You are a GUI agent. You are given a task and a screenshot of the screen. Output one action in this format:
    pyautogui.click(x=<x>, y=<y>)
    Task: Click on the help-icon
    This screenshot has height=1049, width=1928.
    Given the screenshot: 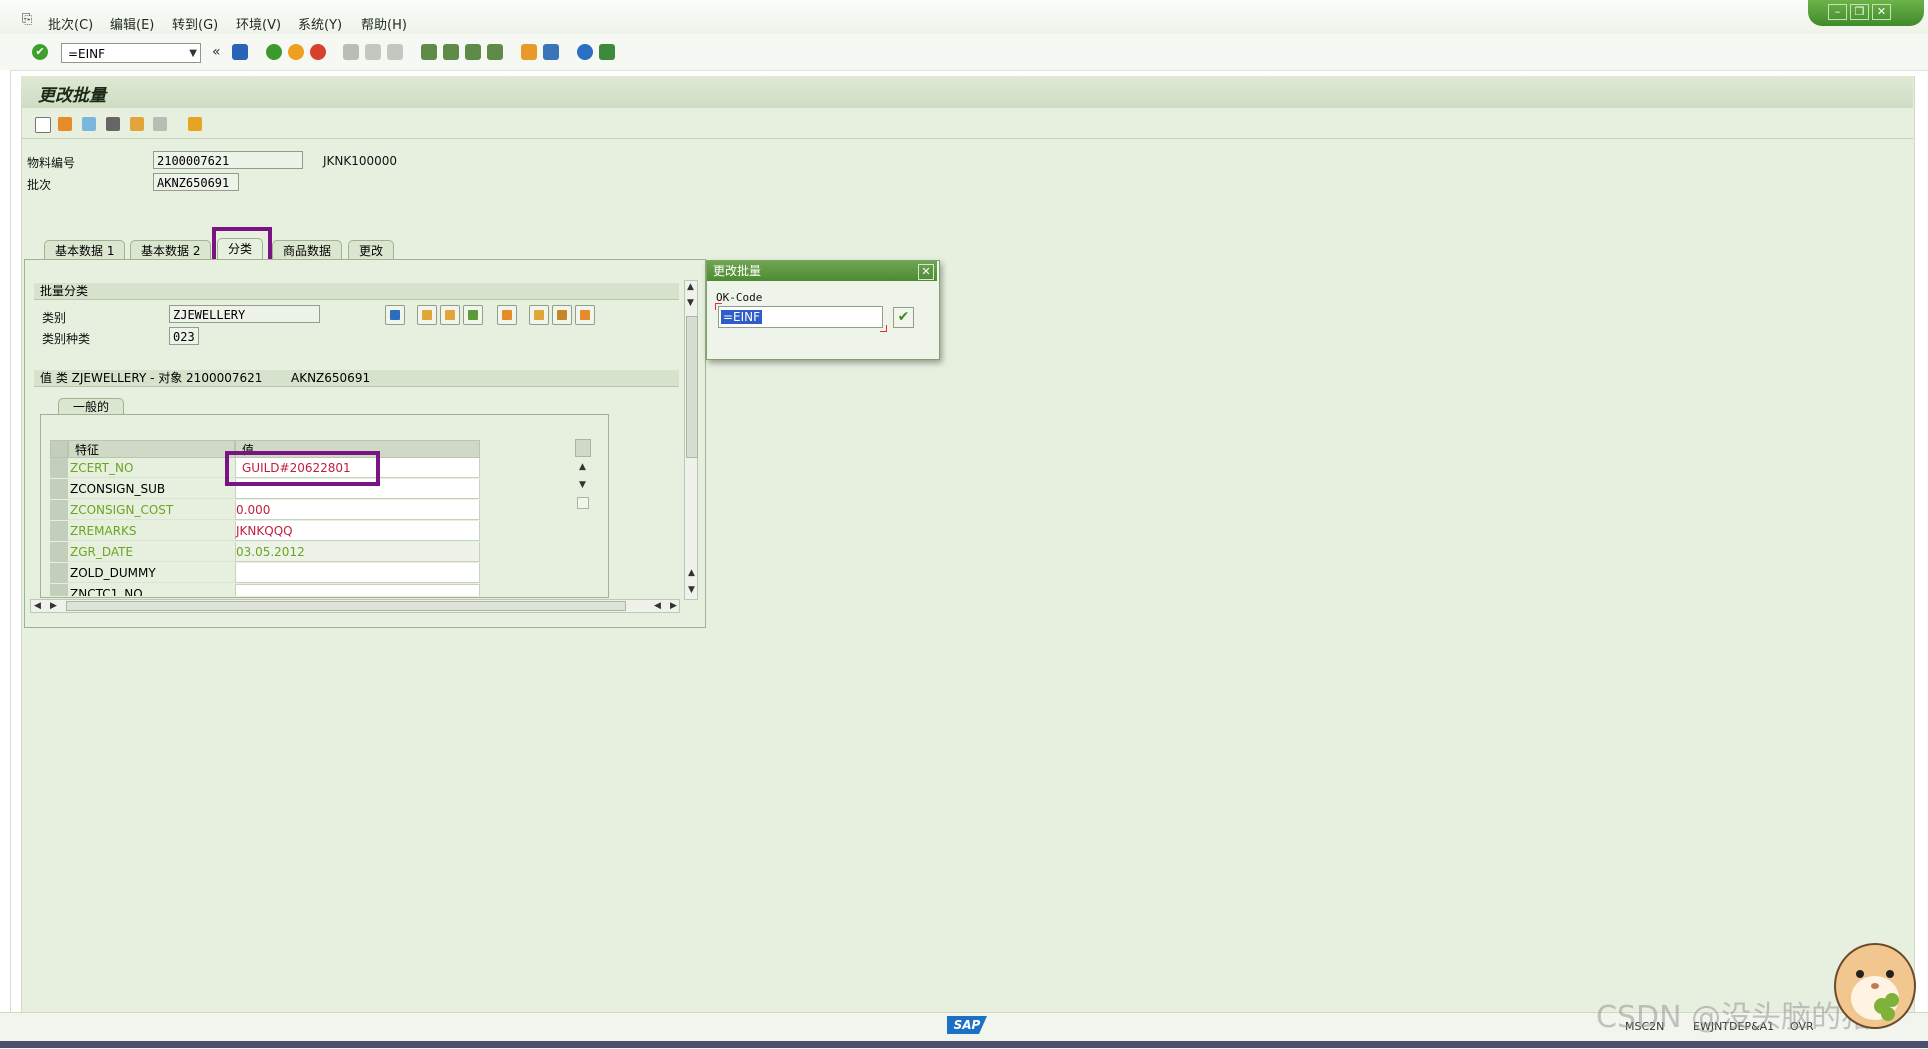 What is the action you would take?
    pyautogui.click(x=585, y=52)
    